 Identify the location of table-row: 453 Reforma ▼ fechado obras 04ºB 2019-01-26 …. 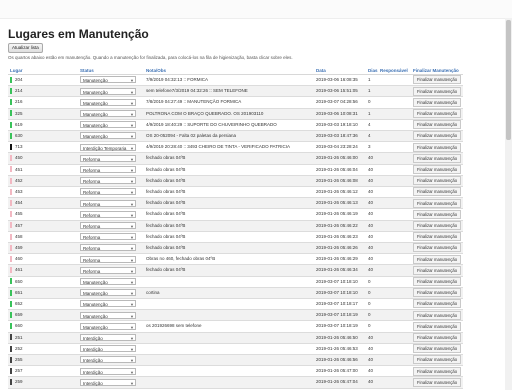
(235, 192).